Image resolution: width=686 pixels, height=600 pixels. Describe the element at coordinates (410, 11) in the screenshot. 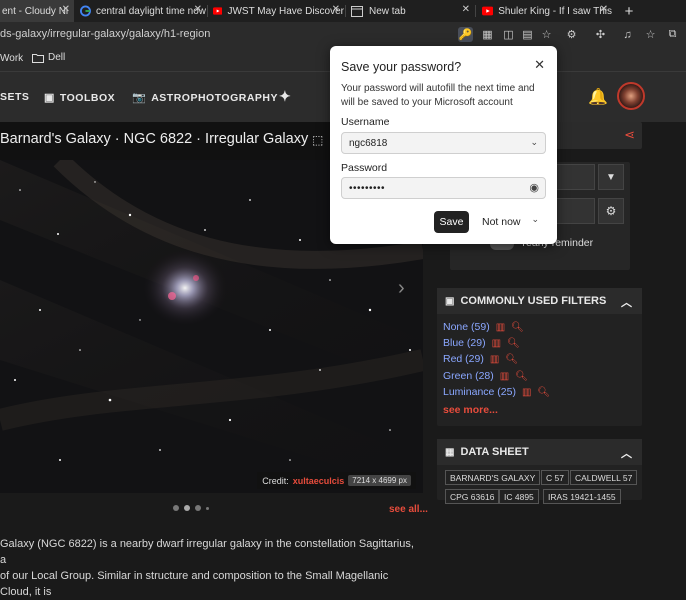

I see `tab-new-tab: New tab ✕` at that location.